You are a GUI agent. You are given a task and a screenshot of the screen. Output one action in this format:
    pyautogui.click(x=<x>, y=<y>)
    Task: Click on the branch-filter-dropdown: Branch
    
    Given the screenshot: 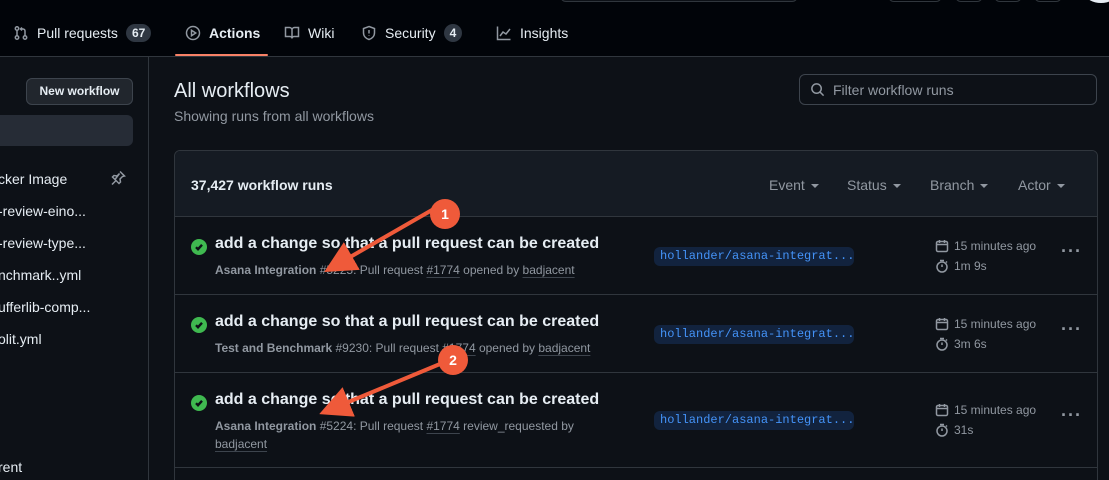 What is the action you would take?
    pyautogui.click(x=959, y=185)
    